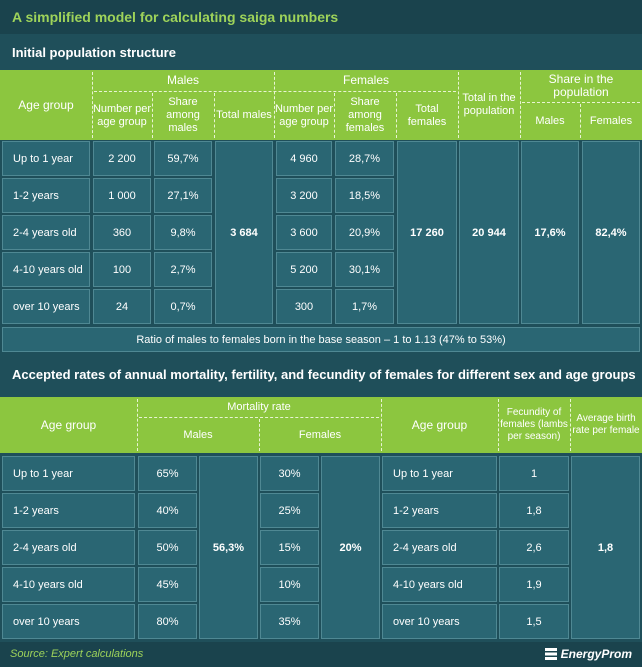 The image size is (642, 667). I want to click on t2-fecundity-cell: 2,6, so click(534, 547).